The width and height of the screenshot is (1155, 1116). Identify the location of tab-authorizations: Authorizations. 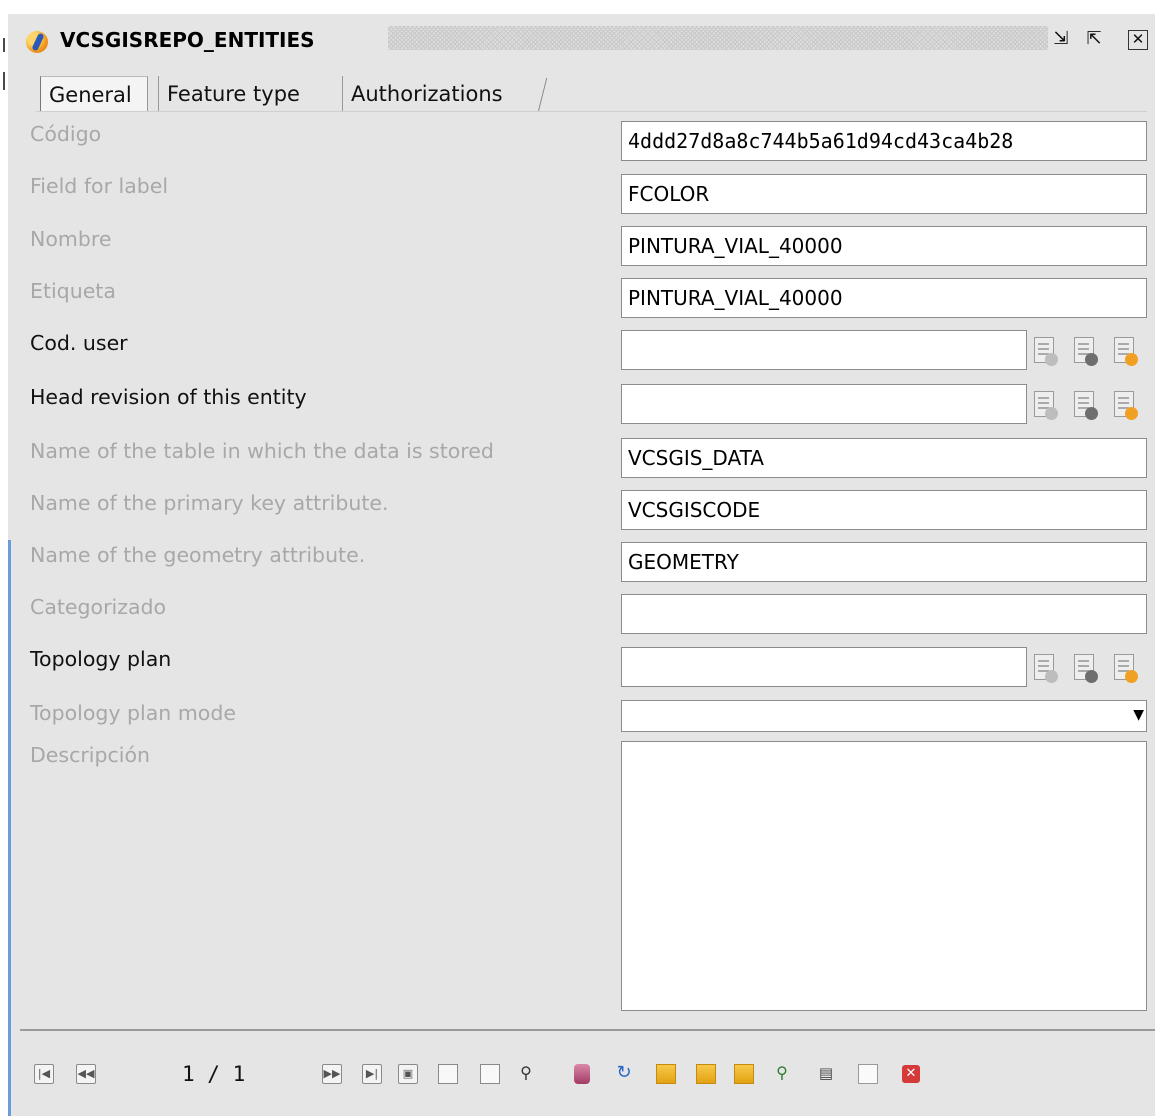
(442, 94).